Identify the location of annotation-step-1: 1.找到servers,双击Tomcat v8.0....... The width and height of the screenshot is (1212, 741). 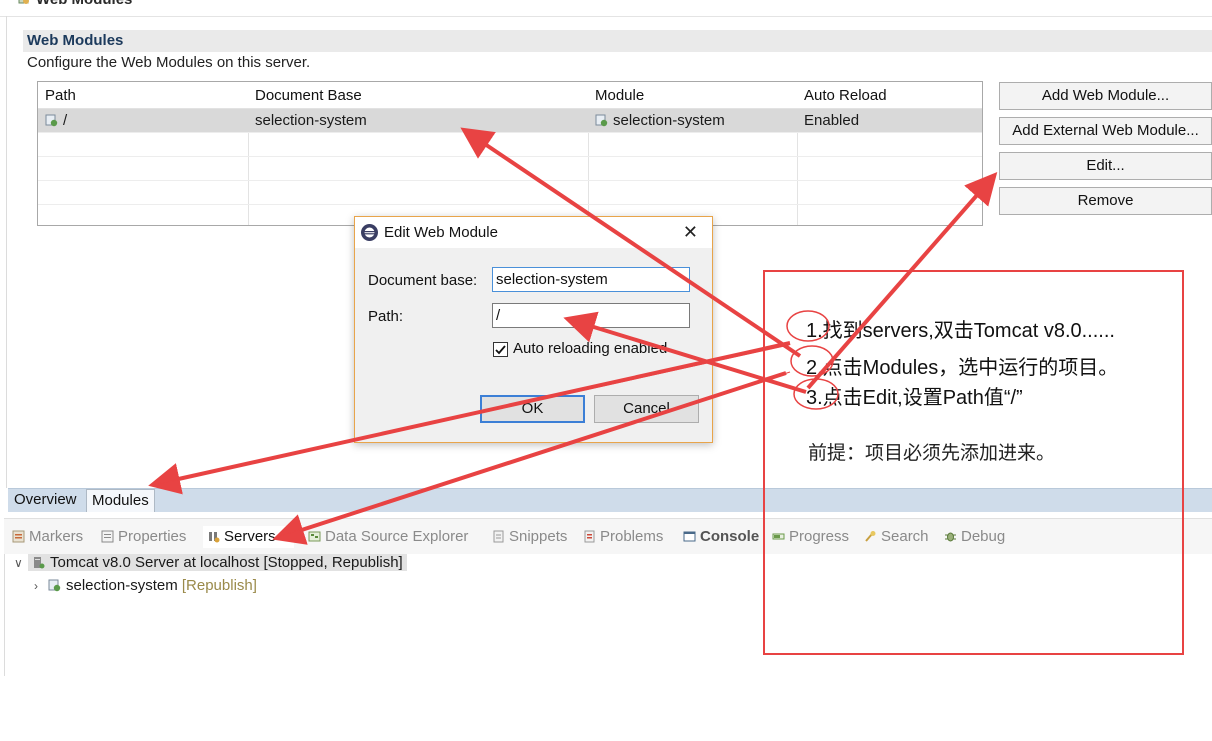
(960, 331).